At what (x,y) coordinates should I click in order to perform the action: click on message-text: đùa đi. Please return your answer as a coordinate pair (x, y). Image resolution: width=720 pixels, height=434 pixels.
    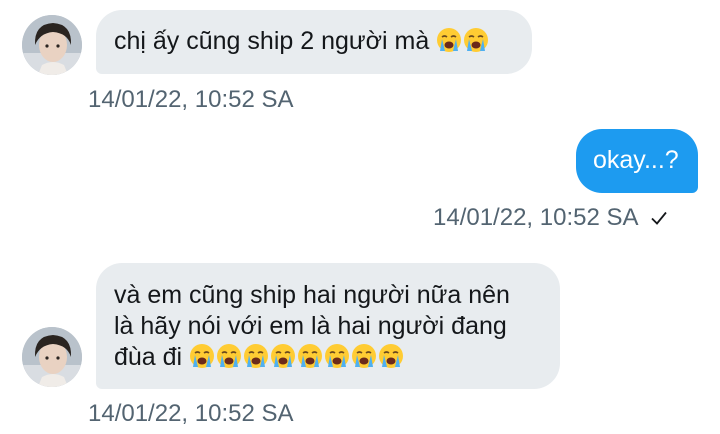
    Looking at the image, I should click on (148, 357).